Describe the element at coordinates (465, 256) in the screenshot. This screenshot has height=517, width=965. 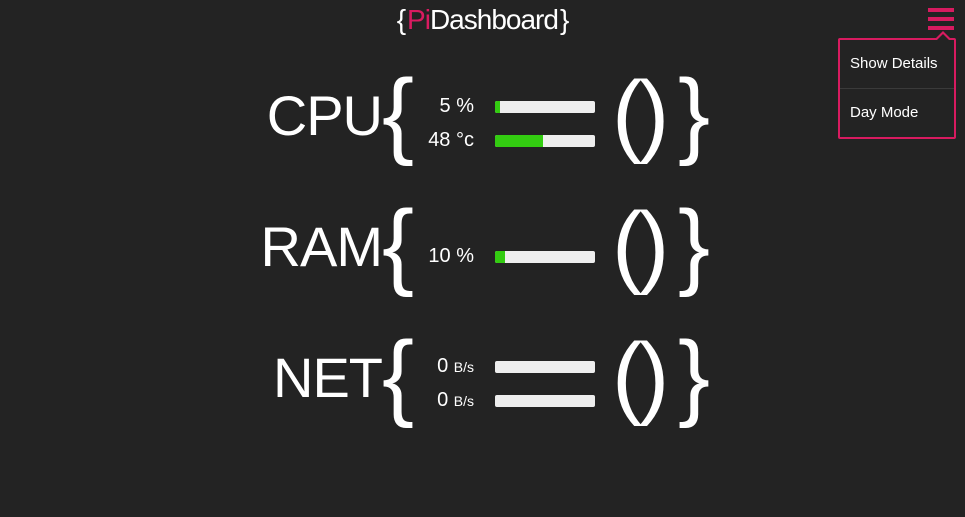
I see `ram-usage-unit: %` at that location.